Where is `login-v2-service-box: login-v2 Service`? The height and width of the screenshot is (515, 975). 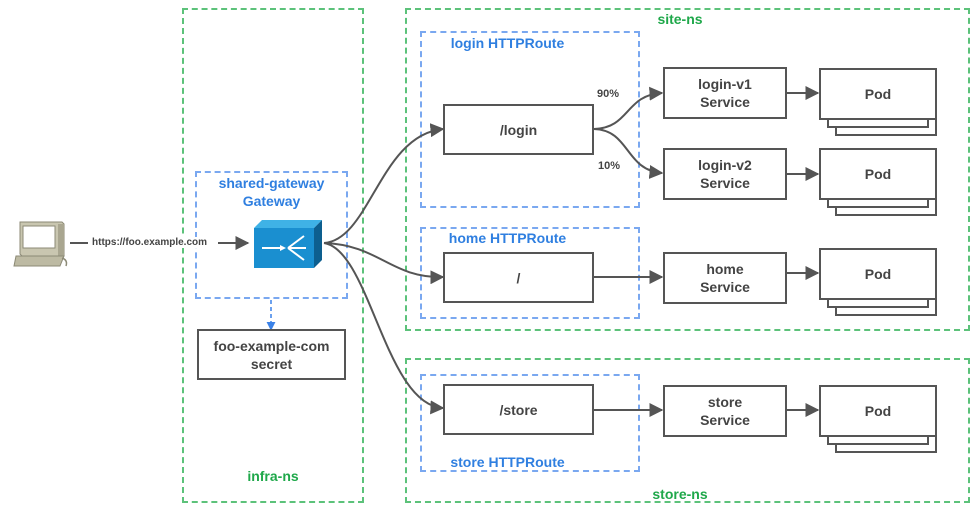 login-v2-service-box: login-v2 Service is located at coordinates (725, 174).